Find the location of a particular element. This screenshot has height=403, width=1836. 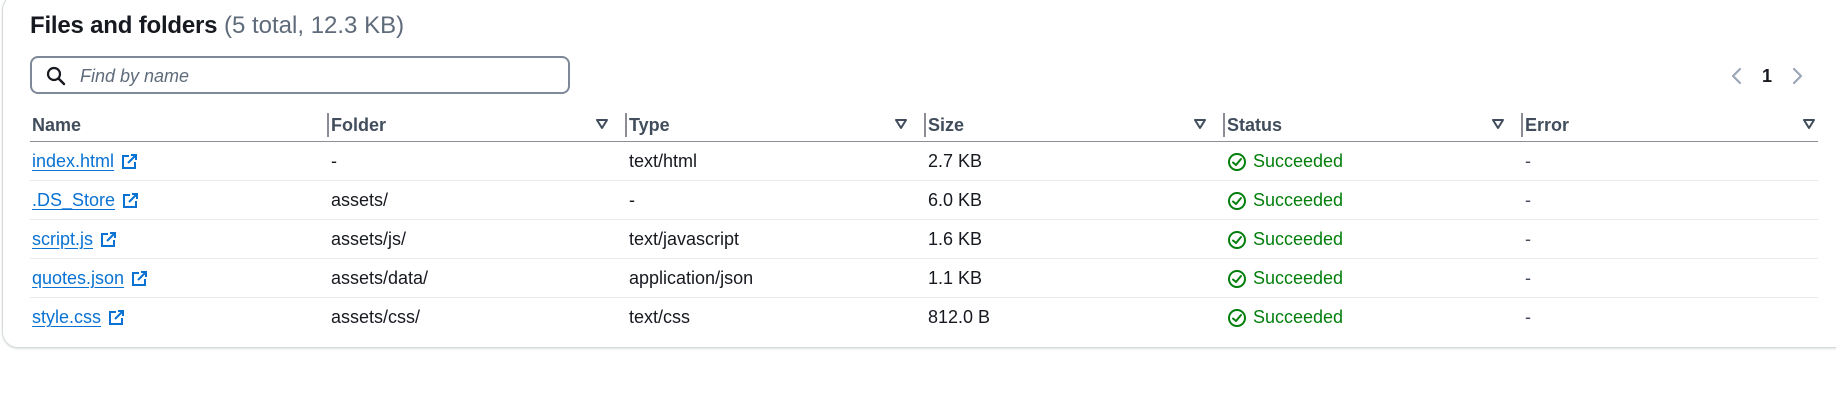

search-box is located at coordinates (300, 75).